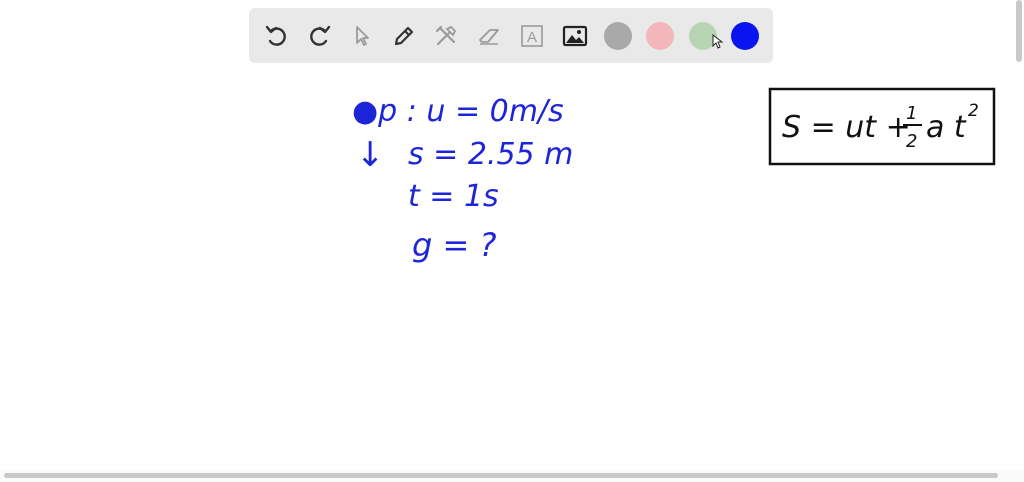 The width and height of the screenshot is (1024, 482). Describe the element at coordinates (911, 141) in the screenshot. I see `formula-fraction-denominator: 2` at that location.